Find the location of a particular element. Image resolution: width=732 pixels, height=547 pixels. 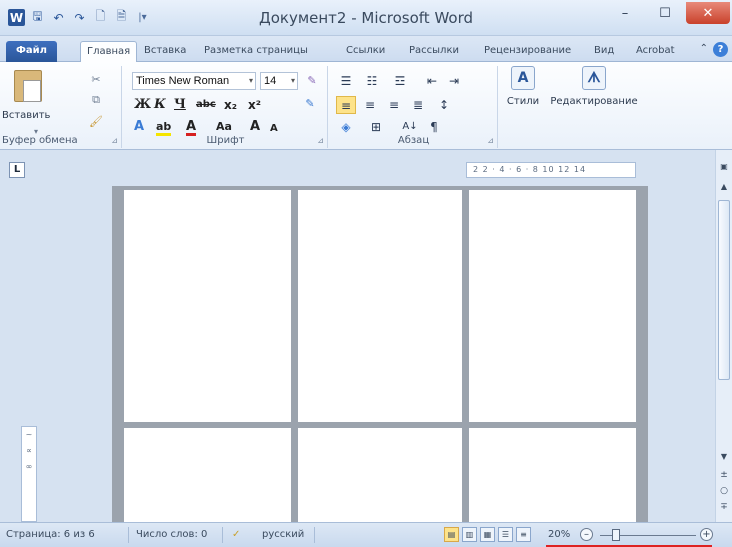

font-color-button: A is located at coordinates (191, 127).